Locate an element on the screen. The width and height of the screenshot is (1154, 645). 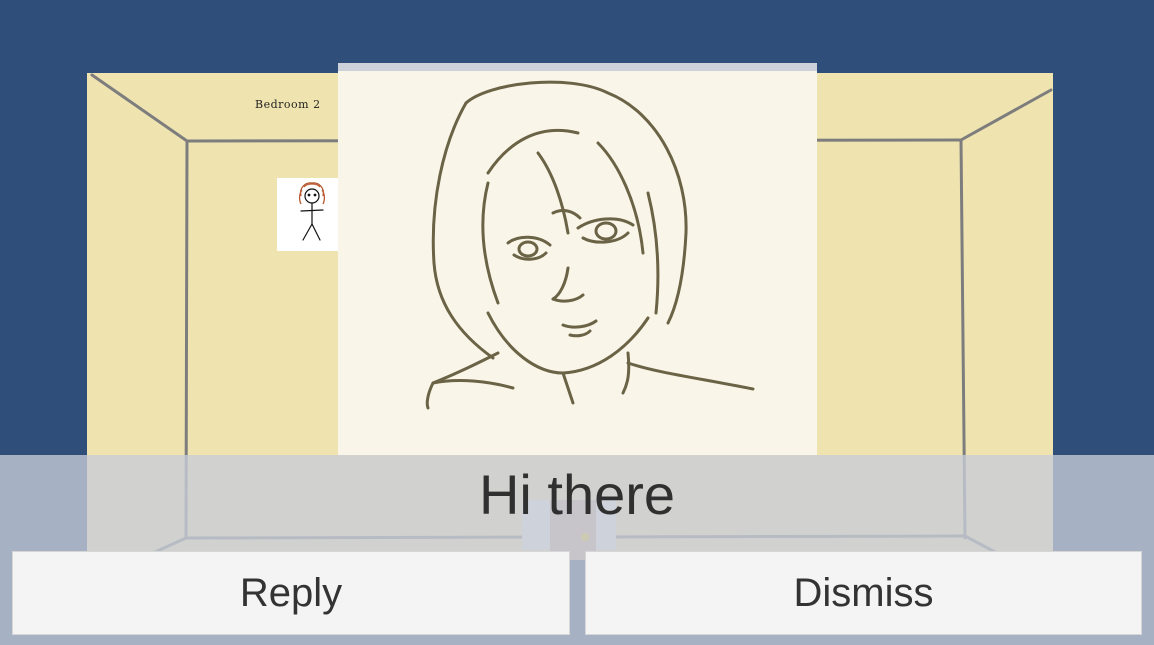
dialog-message: Hi there is located at coordinates (577, 494).